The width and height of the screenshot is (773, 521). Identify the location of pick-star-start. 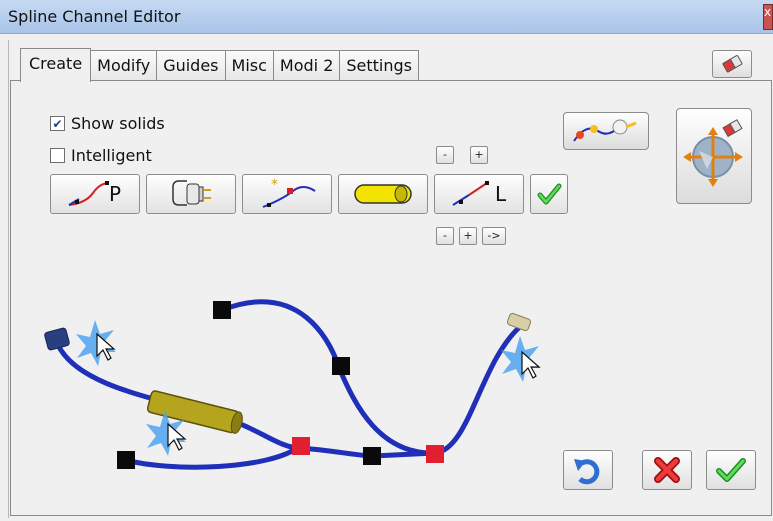
(96, 343).